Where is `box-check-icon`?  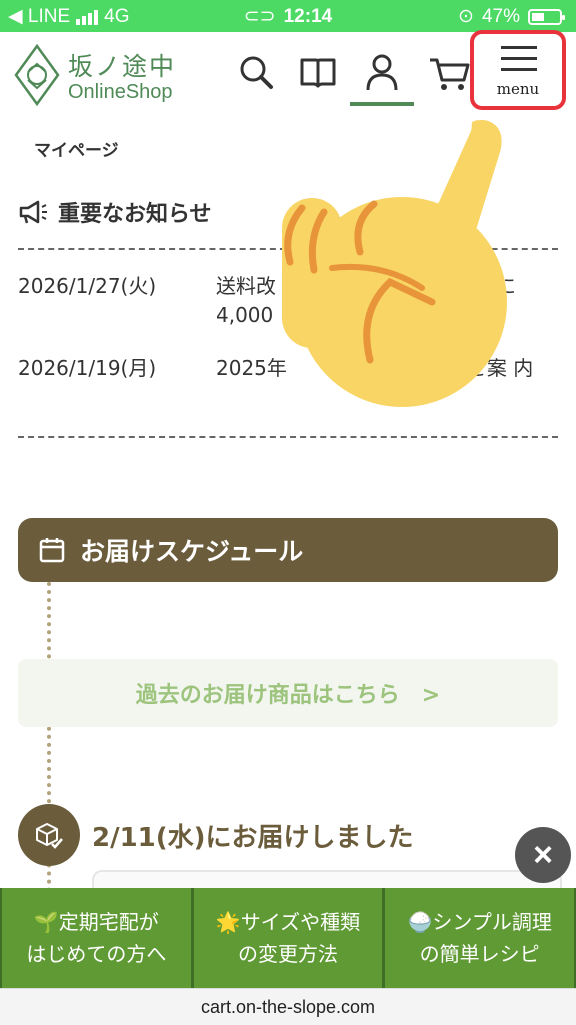 box-check-icon is located at coordinates (49, 835).